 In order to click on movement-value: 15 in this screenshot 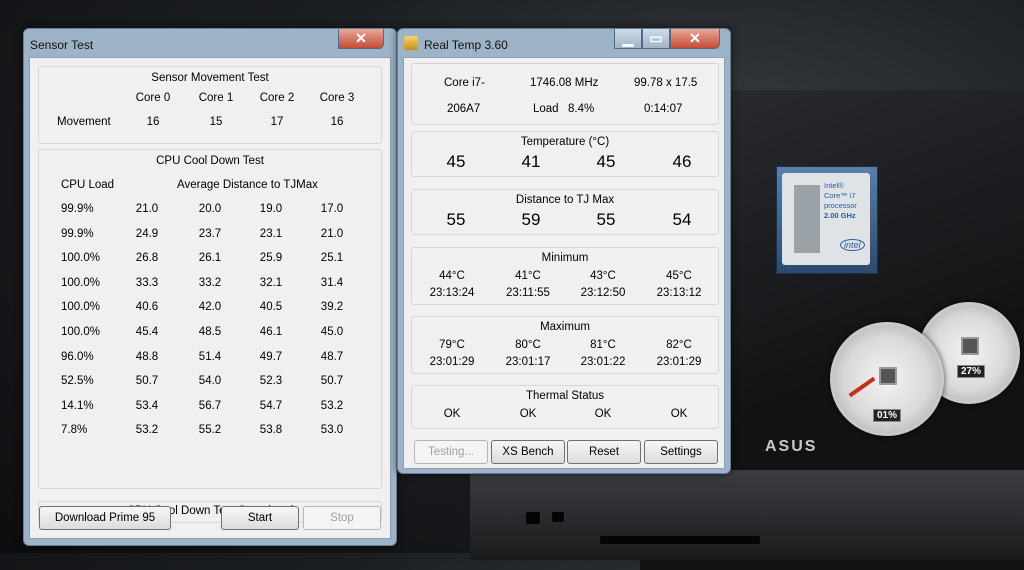, I will do `click(216, 122)`.